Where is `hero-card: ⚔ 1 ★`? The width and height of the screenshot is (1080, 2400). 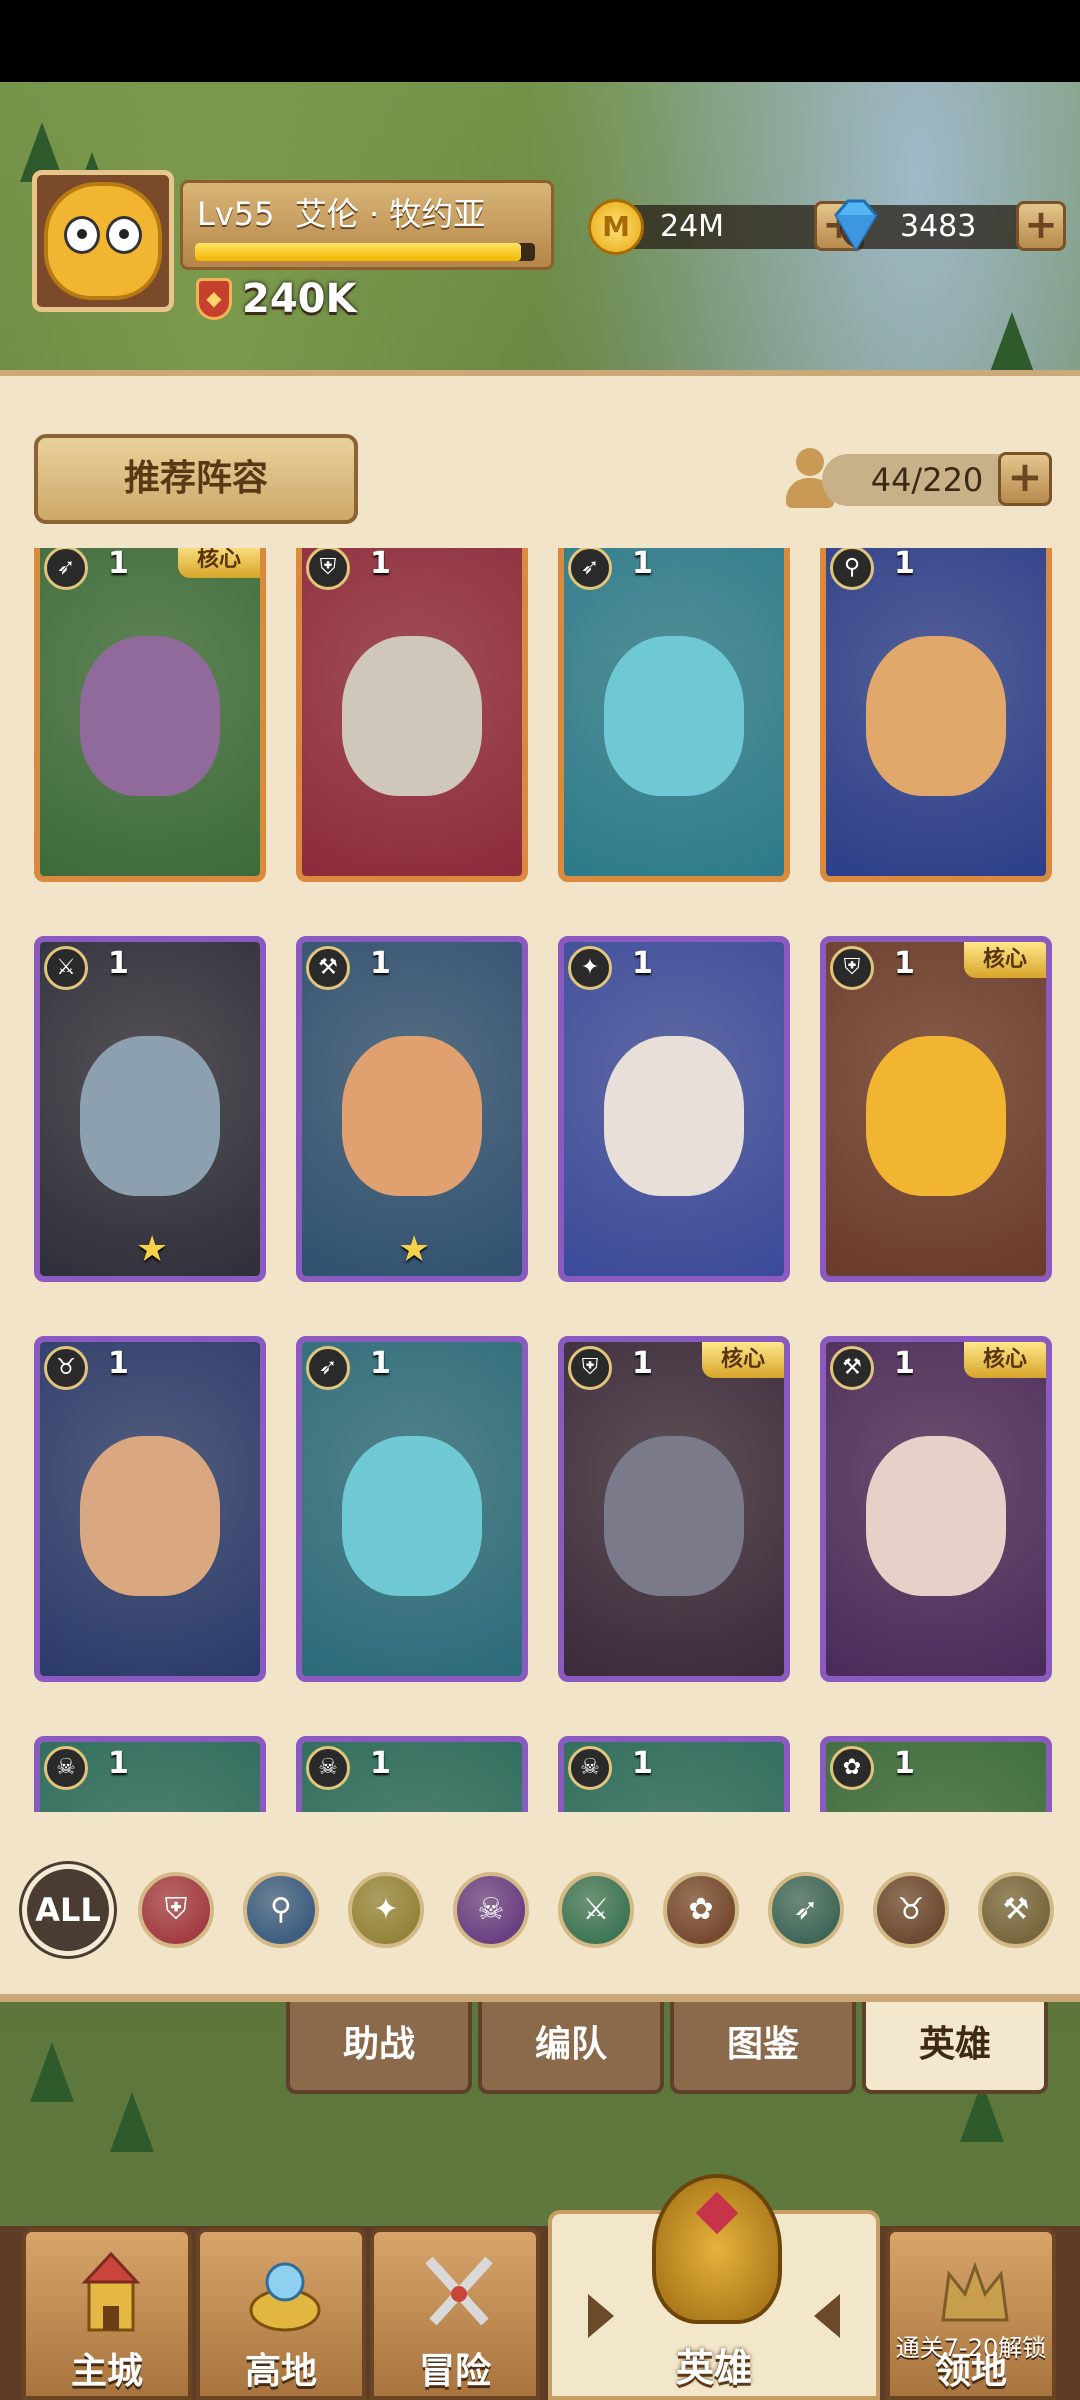 hero-card: ⚔ 1 ★ is located at coordinates (150, 1109).